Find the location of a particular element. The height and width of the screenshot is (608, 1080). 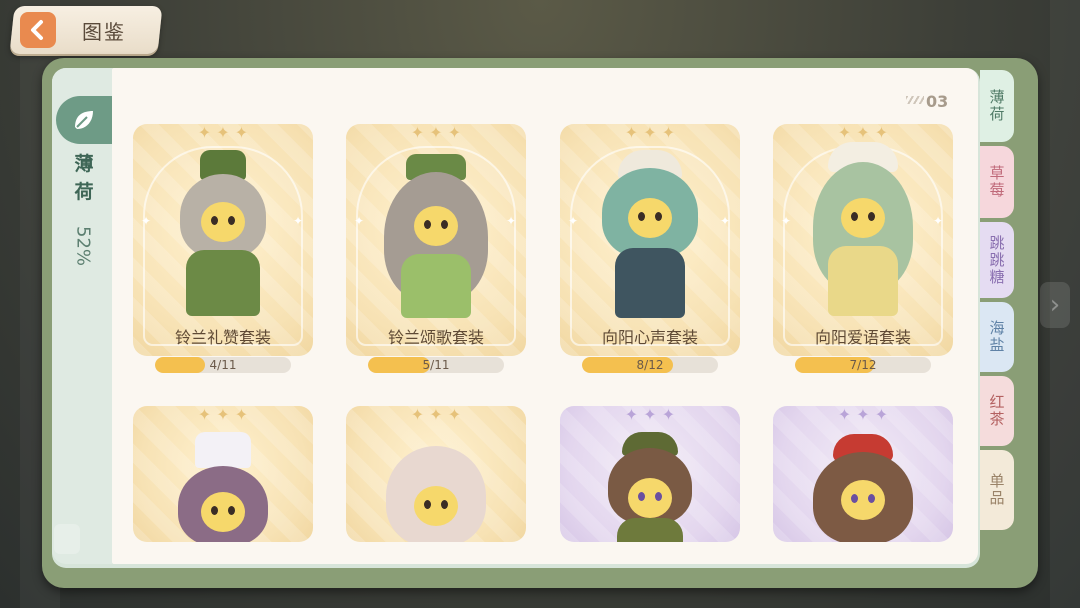

progress-text: 8/12 is located at coordinates (650, 365).